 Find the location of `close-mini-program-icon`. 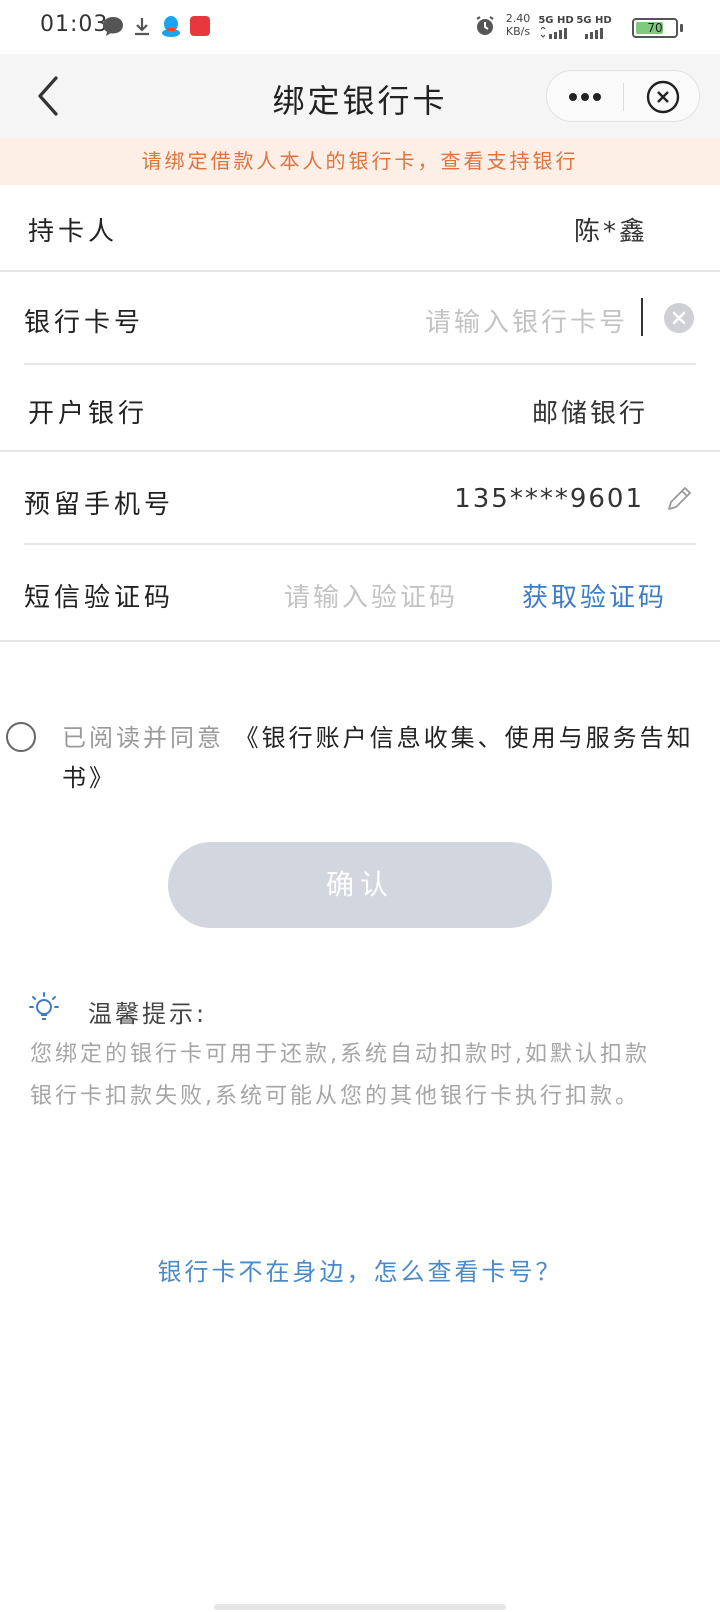

close-mini-program-icon is located at coordinates (663, 97).